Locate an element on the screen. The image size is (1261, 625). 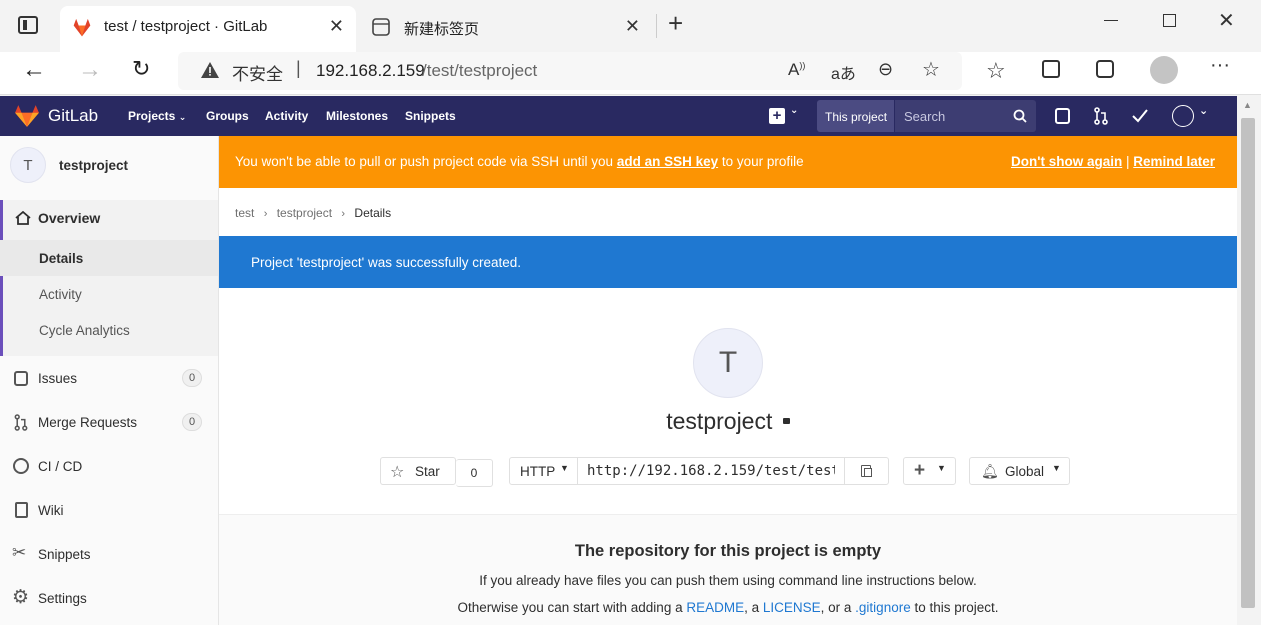
readme-link: README is located at coordinates (715, 607).